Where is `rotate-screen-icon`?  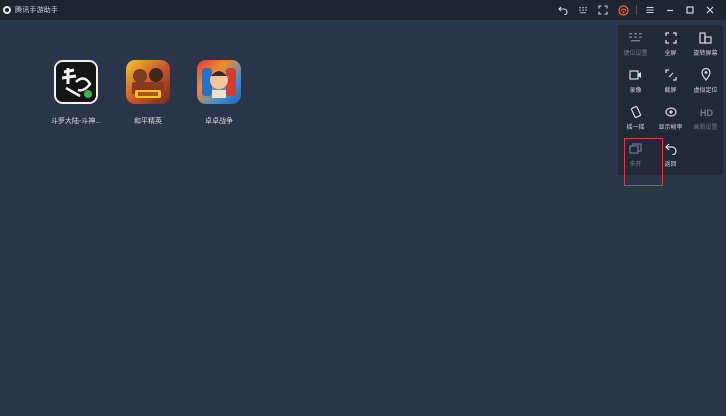
rotate-screen-icon is located at coordinates (705, 37).